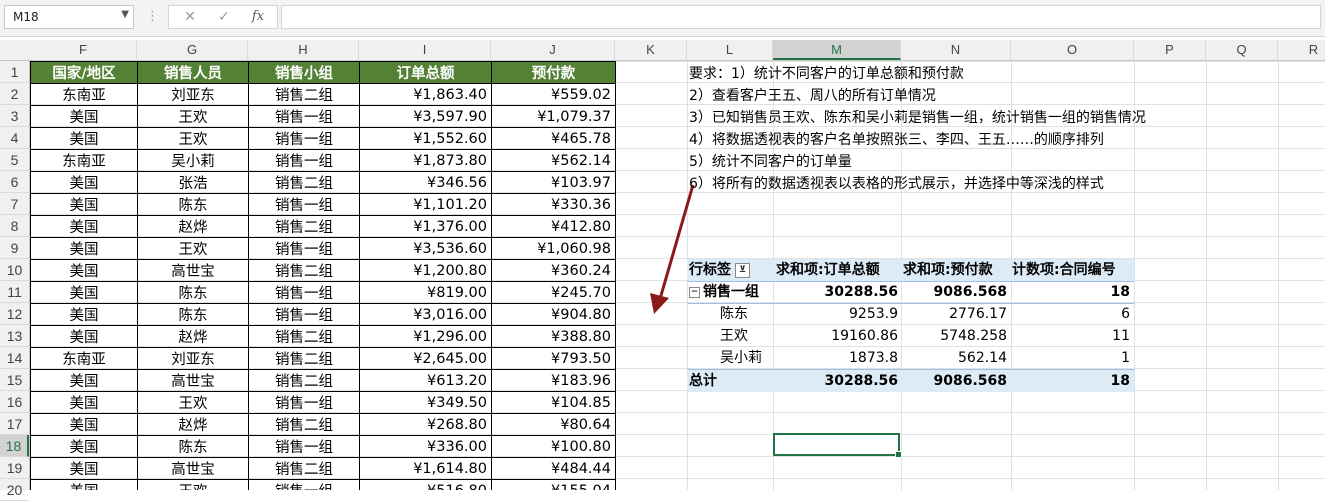  I want to click on table-row: 美国 王欢 销售一组 ¥3,536.60 ¥1,060.98, so click(323, 248).